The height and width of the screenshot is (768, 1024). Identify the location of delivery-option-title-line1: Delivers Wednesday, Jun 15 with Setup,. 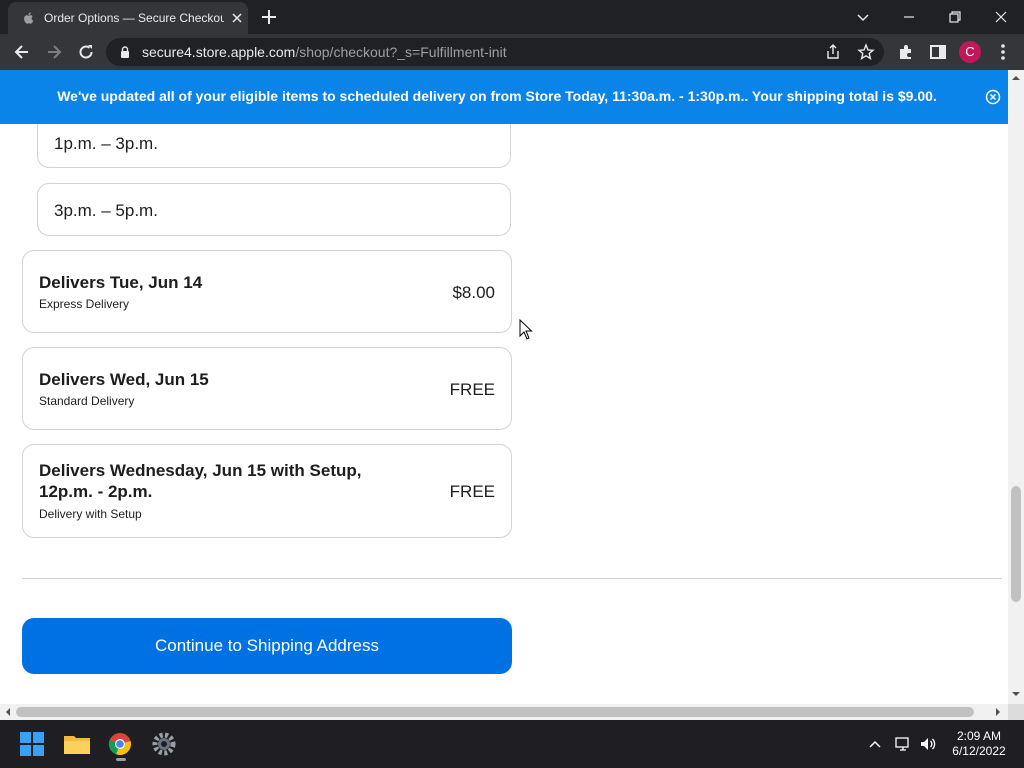
(200, 470).